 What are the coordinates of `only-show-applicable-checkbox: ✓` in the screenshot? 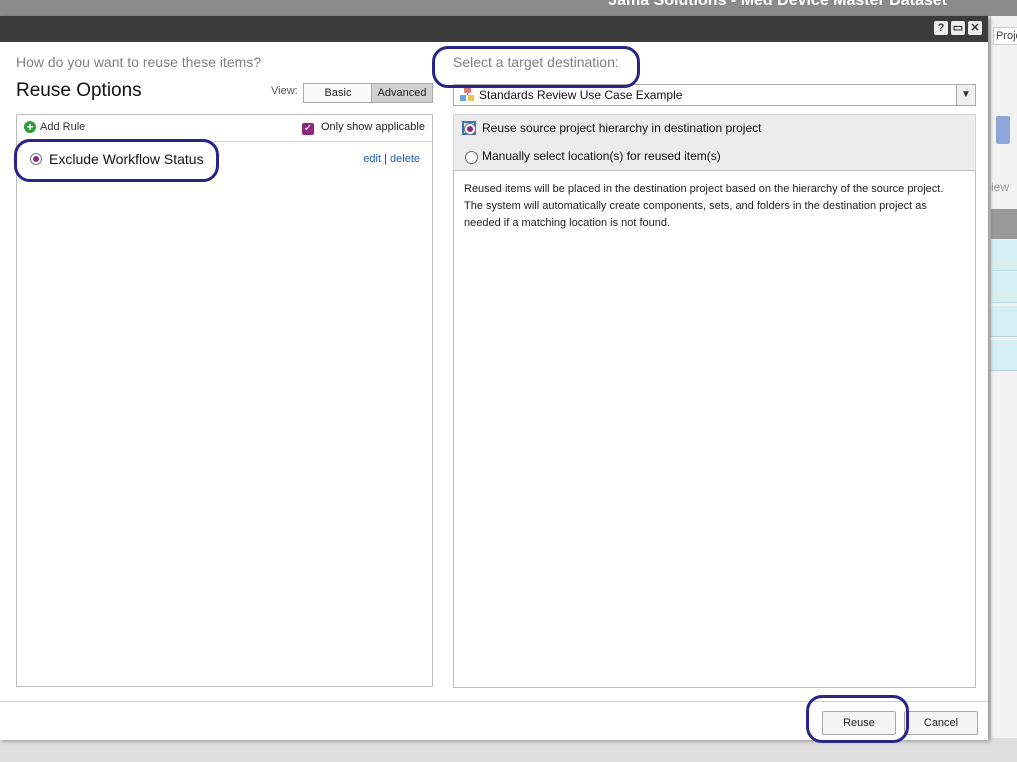 It's located at (308, 129).